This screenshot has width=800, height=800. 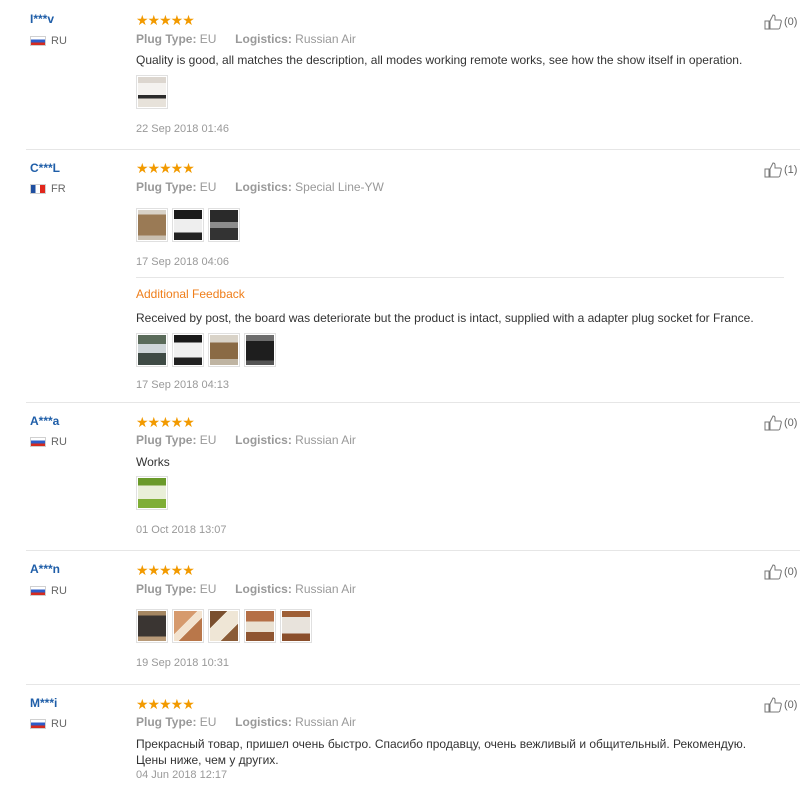 What do you see at coordinates (339, 187) in the screenshot?
I see `logistics-value: Special Line-YW` at bounding box center [339, 187].